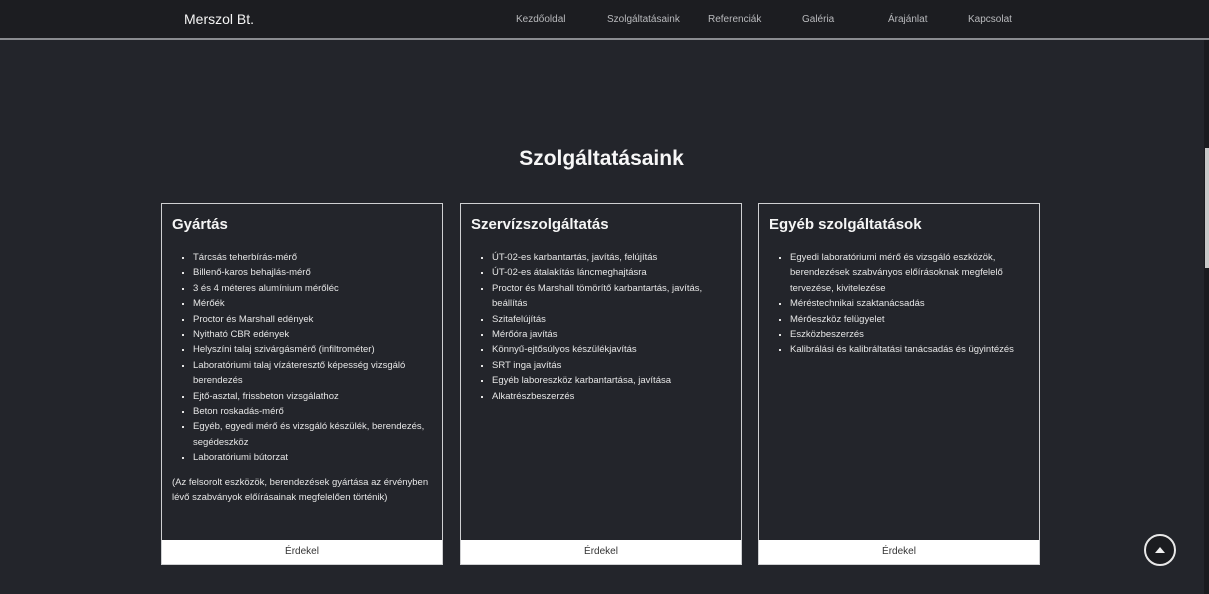 The image size is (1209, 594). What do you see at coordinates (845, 224) in the screenshot?
I see `card-title: Egyéb szolgáltatások` at bounding box center [845, 224].